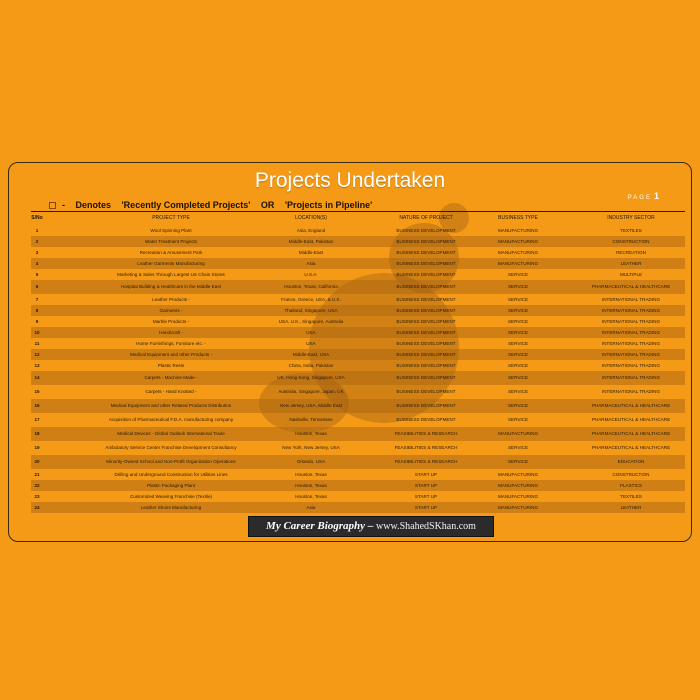  Describe the element at coordinates (37, 461) in the screenshot. I see `cell-sno: 20` at that location.